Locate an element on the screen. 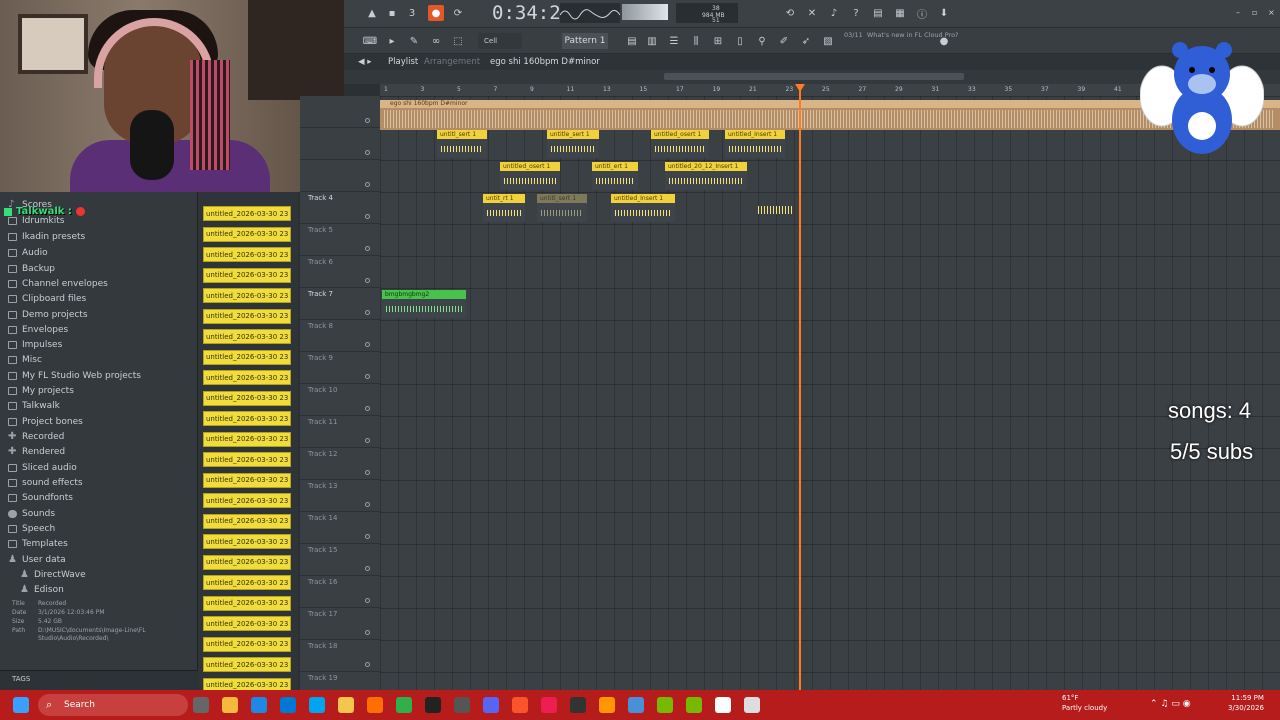  track-name: Track 13 is located at coordinates (322, 486).